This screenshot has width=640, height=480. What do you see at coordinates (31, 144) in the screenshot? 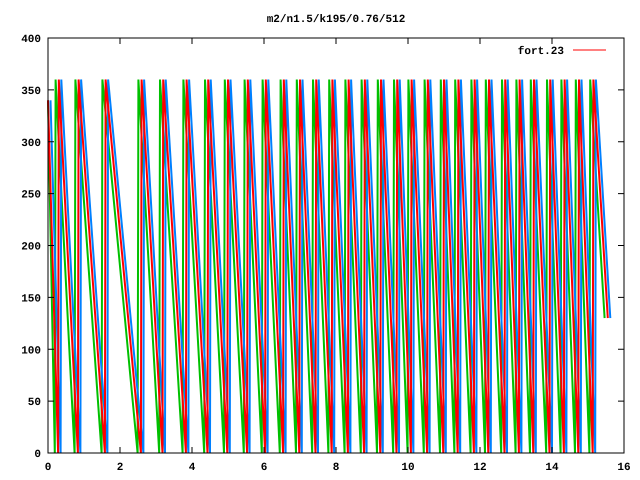
I see `y-tick-label: 300` at bounding box center [31, 144].